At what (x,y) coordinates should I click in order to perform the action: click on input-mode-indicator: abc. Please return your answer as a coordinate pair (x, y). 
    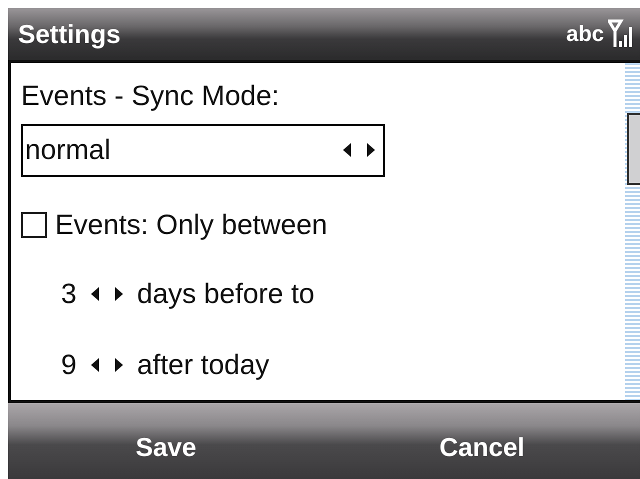
    Looking at the image, I should click on (585, 34).